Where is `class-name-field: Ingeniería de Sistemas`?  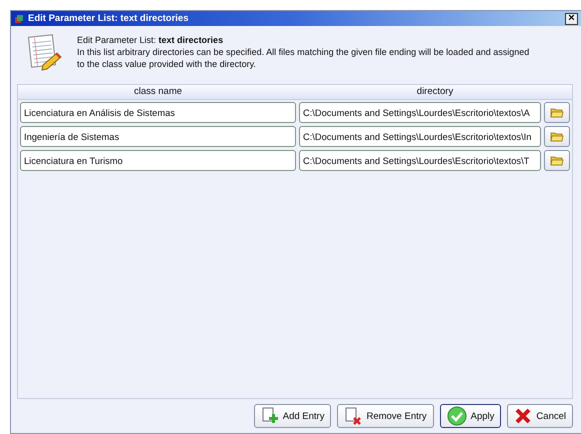
class-name-field: Ingeniería de Sistemas is located at coordinates (158, 136).